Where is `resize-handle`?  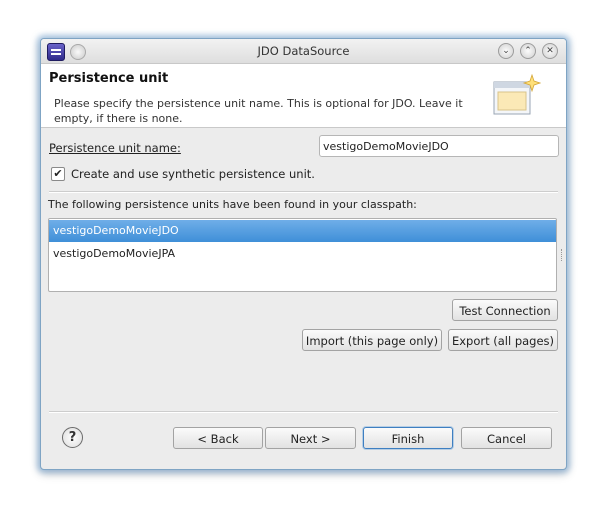
resize-handle is located at coordinates (562, 255).